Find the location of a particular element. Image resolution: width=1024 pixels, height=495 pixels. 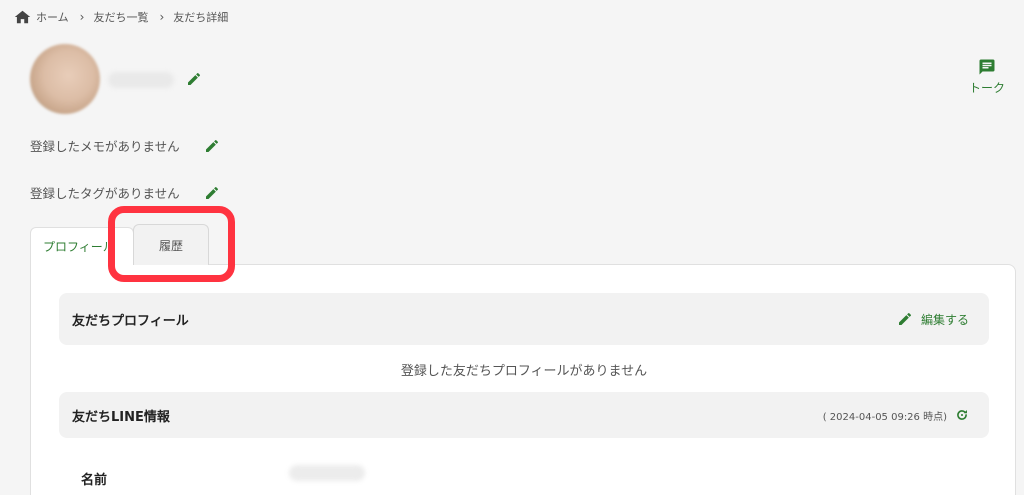

name-field-label: 名前 is located at coordinates (94, 480).